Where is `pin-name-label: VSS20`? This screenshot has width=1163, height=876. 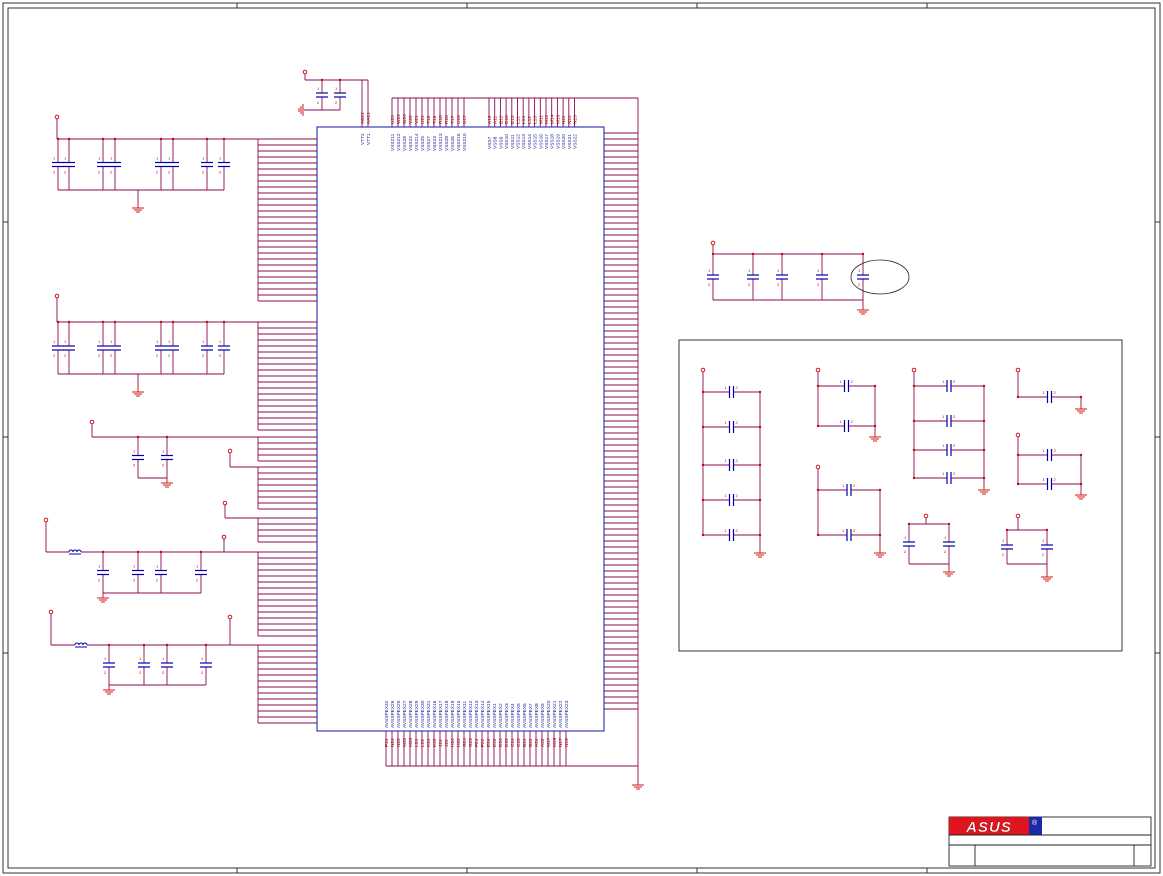 pin-name-label: VSS20 is located at coordinates (564, 141).